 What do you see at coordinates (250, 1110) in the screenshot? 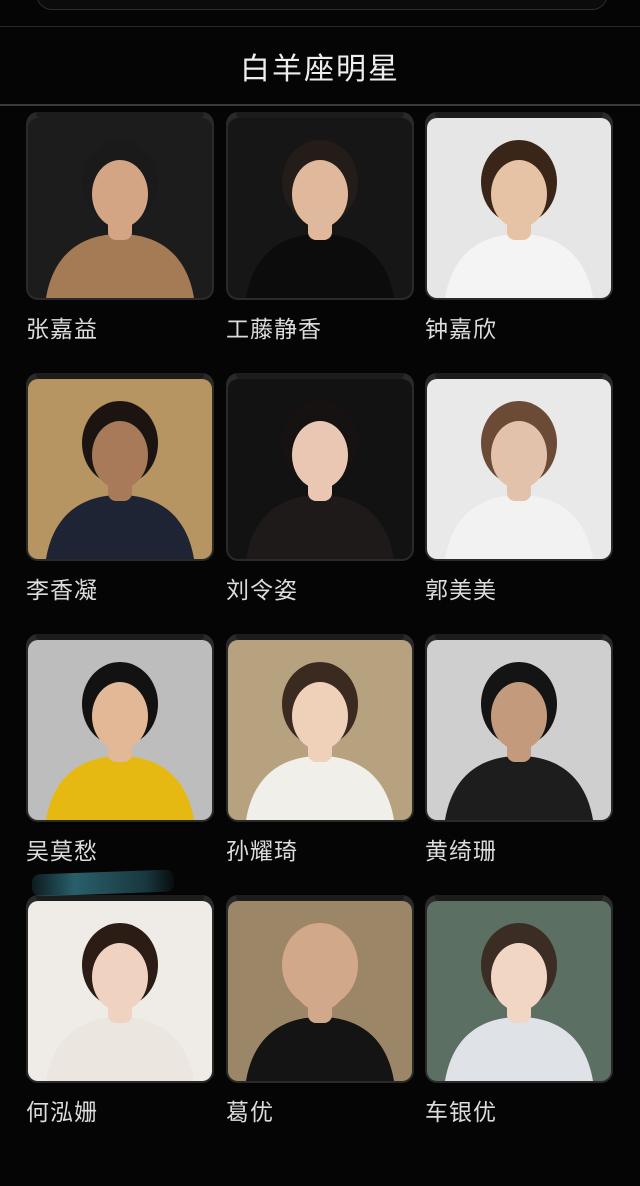
I see `celebrity-name: 葛优` at bounding box center [250, 1110].